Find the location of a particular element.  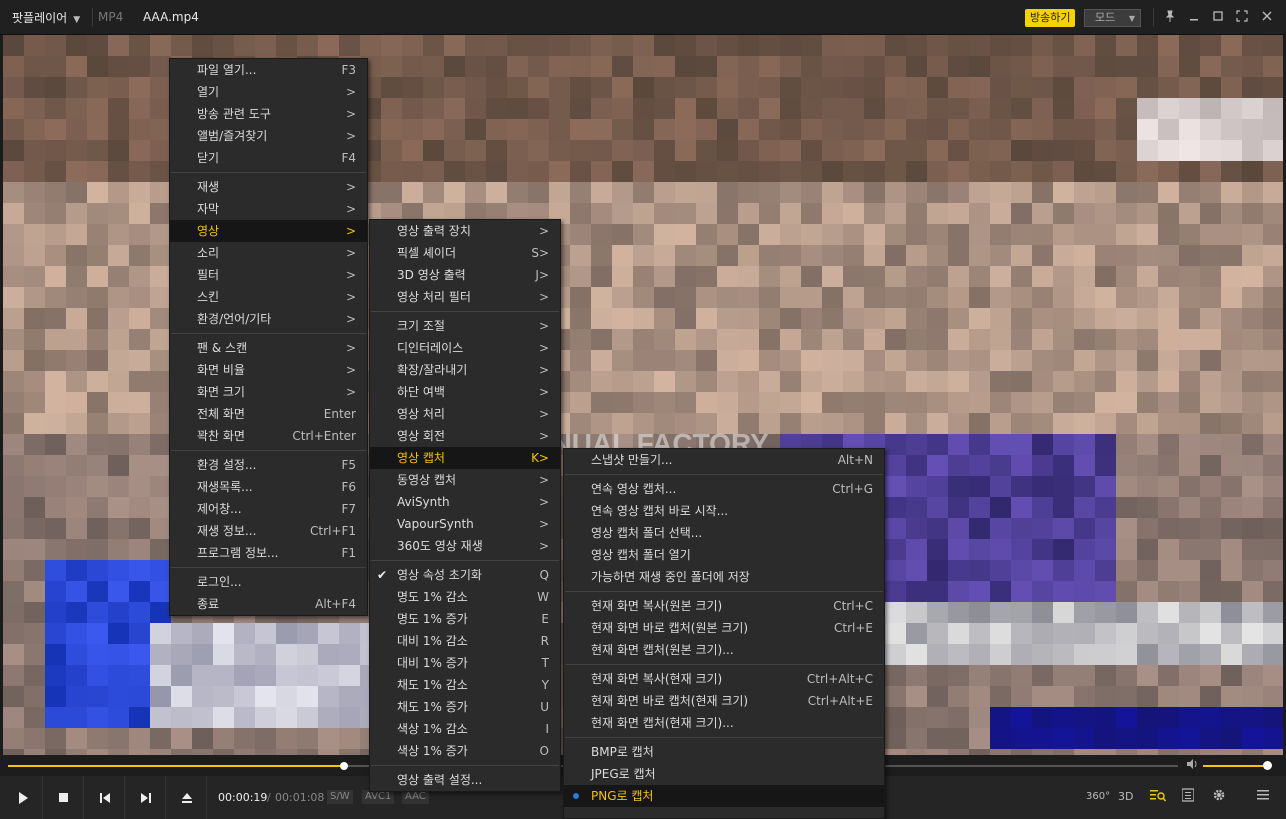

video-menu-item: 영상 출력 장치 > is located at coordinates (465, 231).